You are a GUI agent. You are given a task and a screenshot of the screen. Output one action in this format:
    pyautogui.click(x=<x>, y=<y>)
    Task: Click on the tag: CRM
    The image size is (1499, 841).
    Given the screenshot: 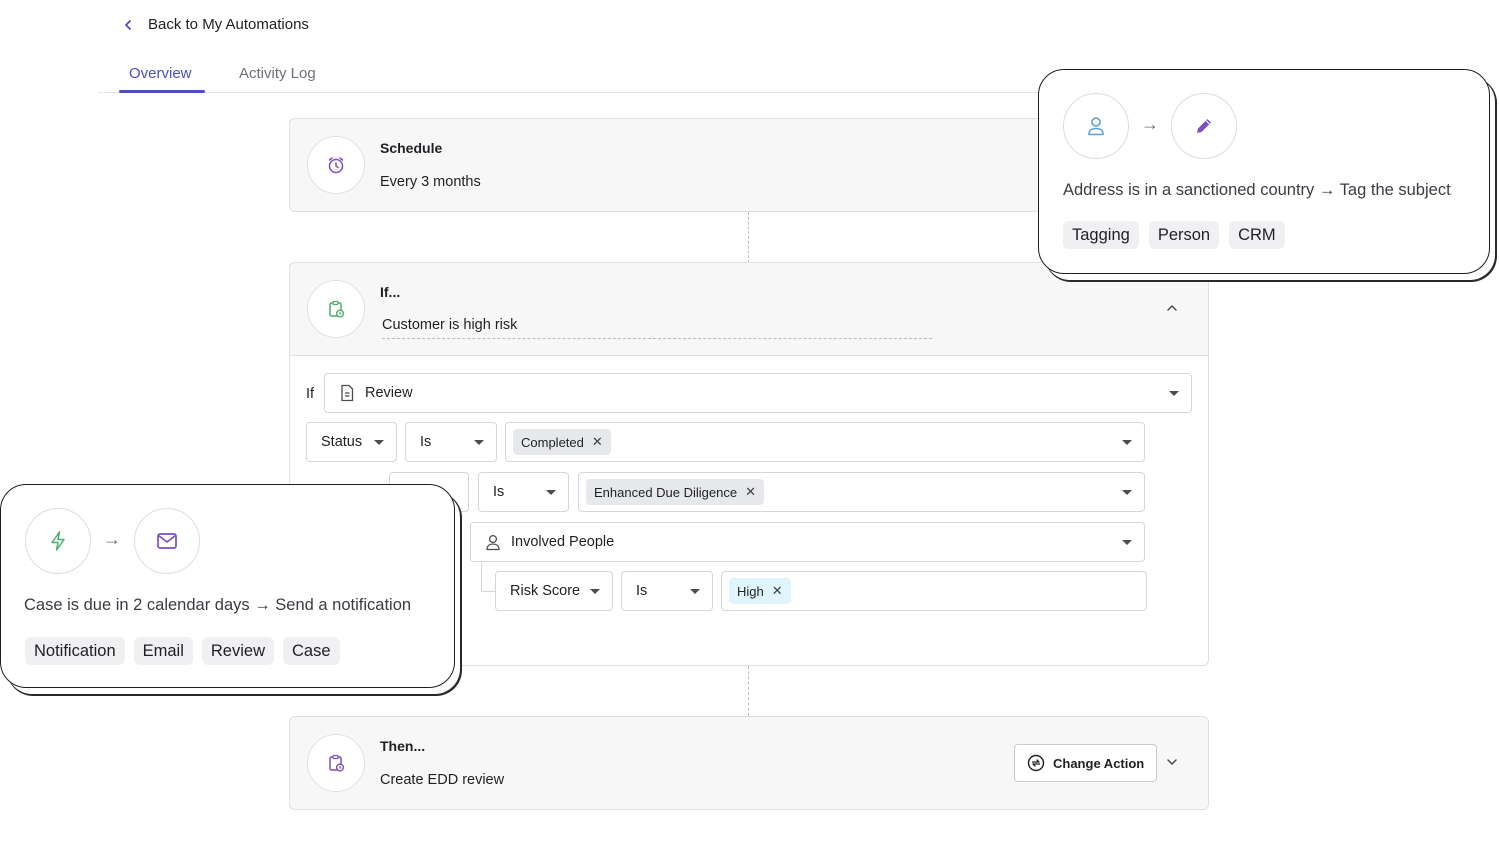 What is the action you would take?
    pyautogui.click(x=1257, y=235)
    